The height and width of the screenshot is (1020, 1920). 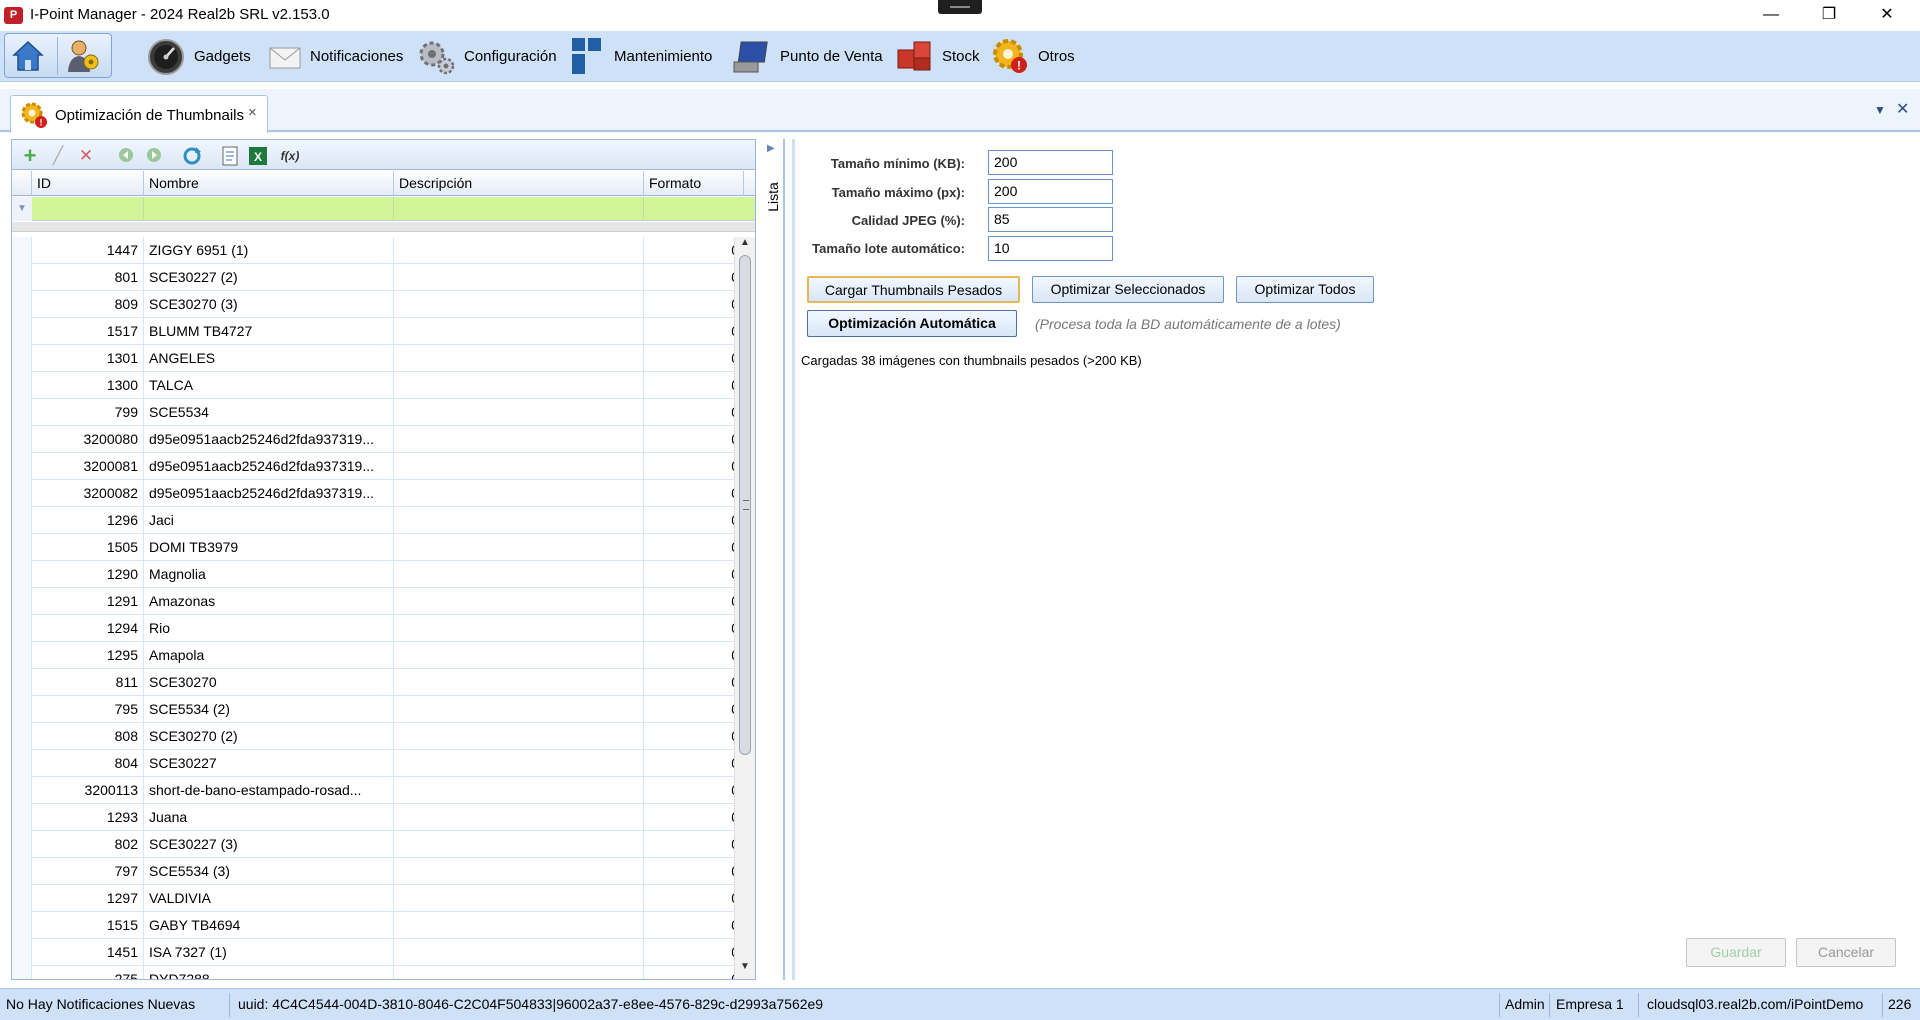 I want to click on cell-id: 811, so click(x=88, y=682).